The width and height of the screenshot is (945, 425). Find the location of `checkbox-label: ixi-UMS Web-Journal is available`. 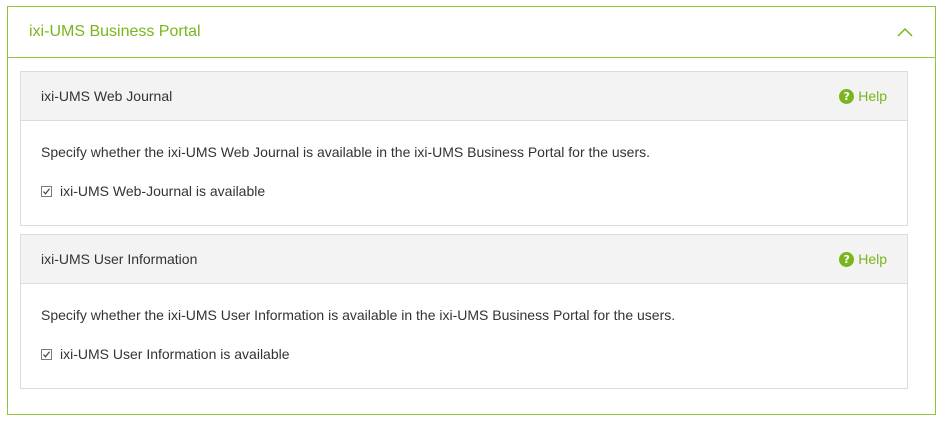

checkbox-label: ixi-UMS Web-Journal is available is located at coordinates (162, 191).